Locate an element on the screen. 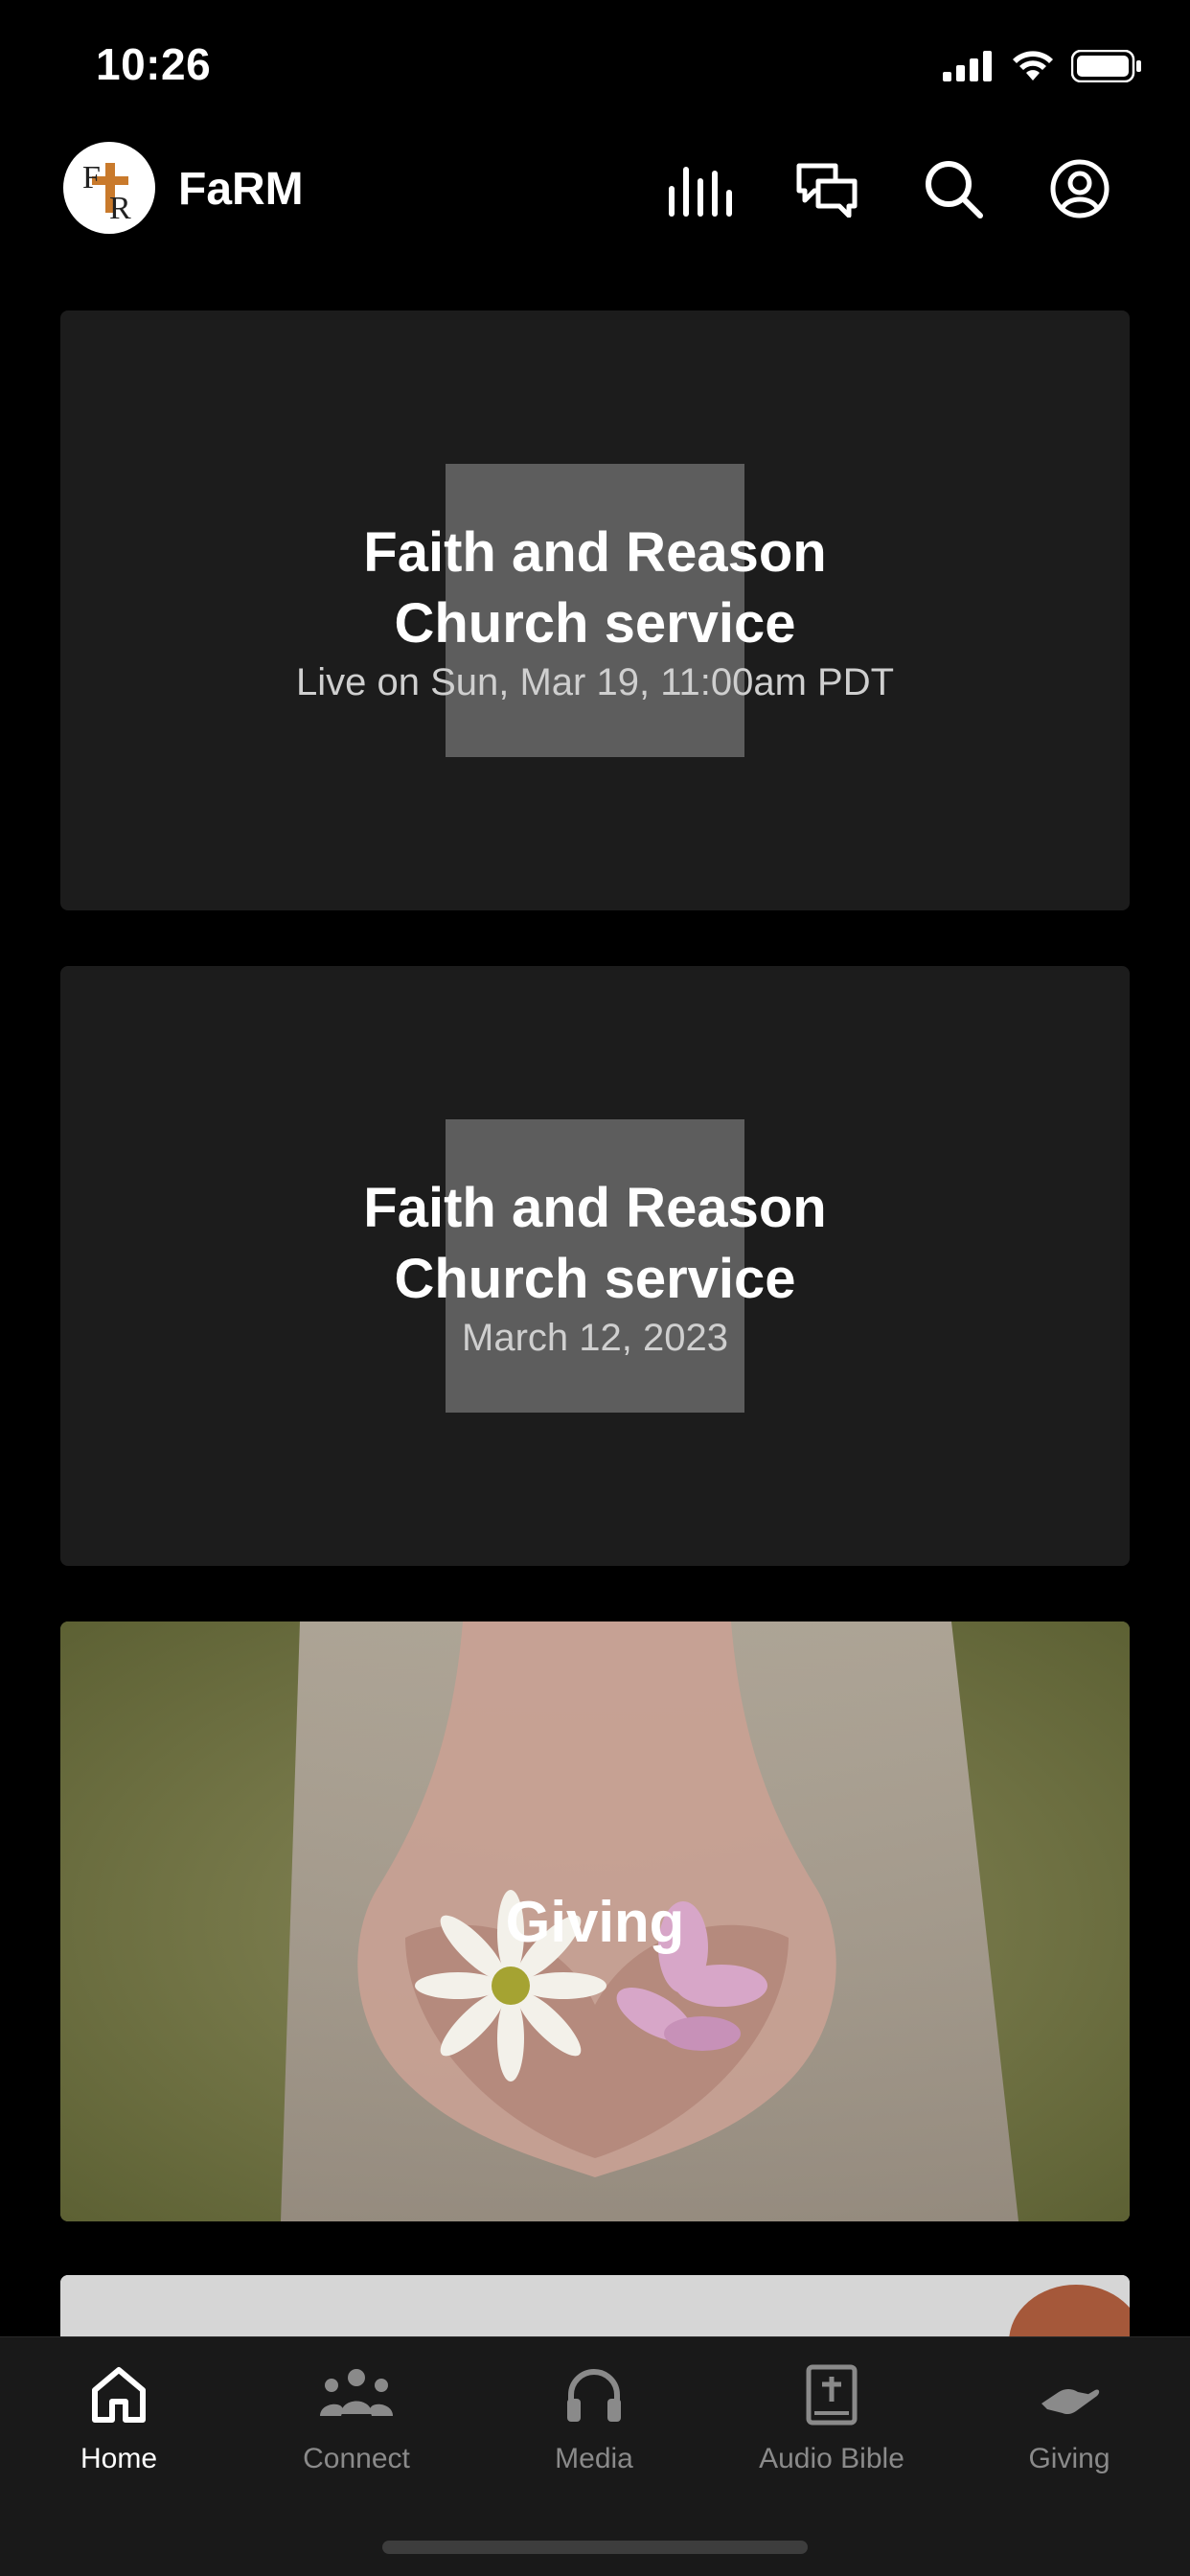  giving-hand-icon is located at coordinates (1070, 2395).